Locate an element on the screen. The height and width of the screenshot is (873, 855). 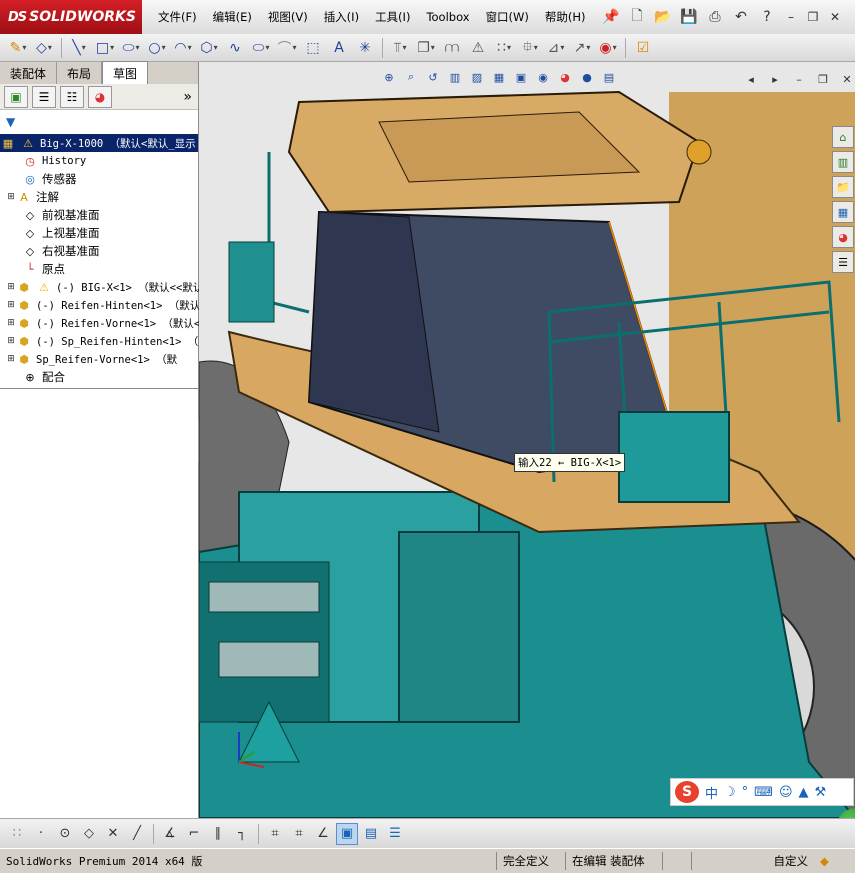
display-manager-icon: ◕ is located at coordinates (100, 96).